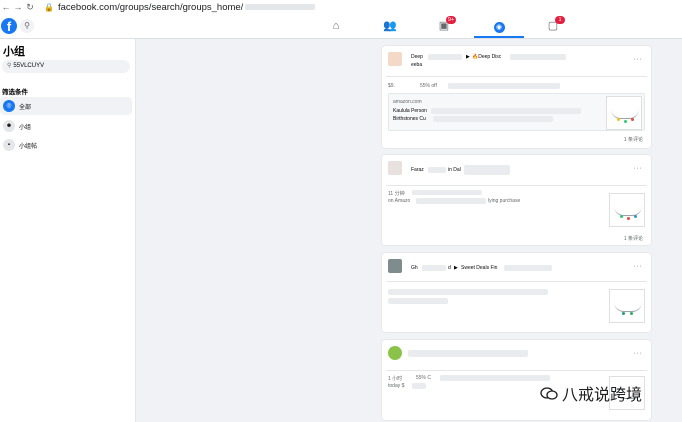 The height and width of the screenshot is (422, 682). Describe the element at coordinates (399, 201) in the screenshot. I see `post-text: on Amazo` at that location.